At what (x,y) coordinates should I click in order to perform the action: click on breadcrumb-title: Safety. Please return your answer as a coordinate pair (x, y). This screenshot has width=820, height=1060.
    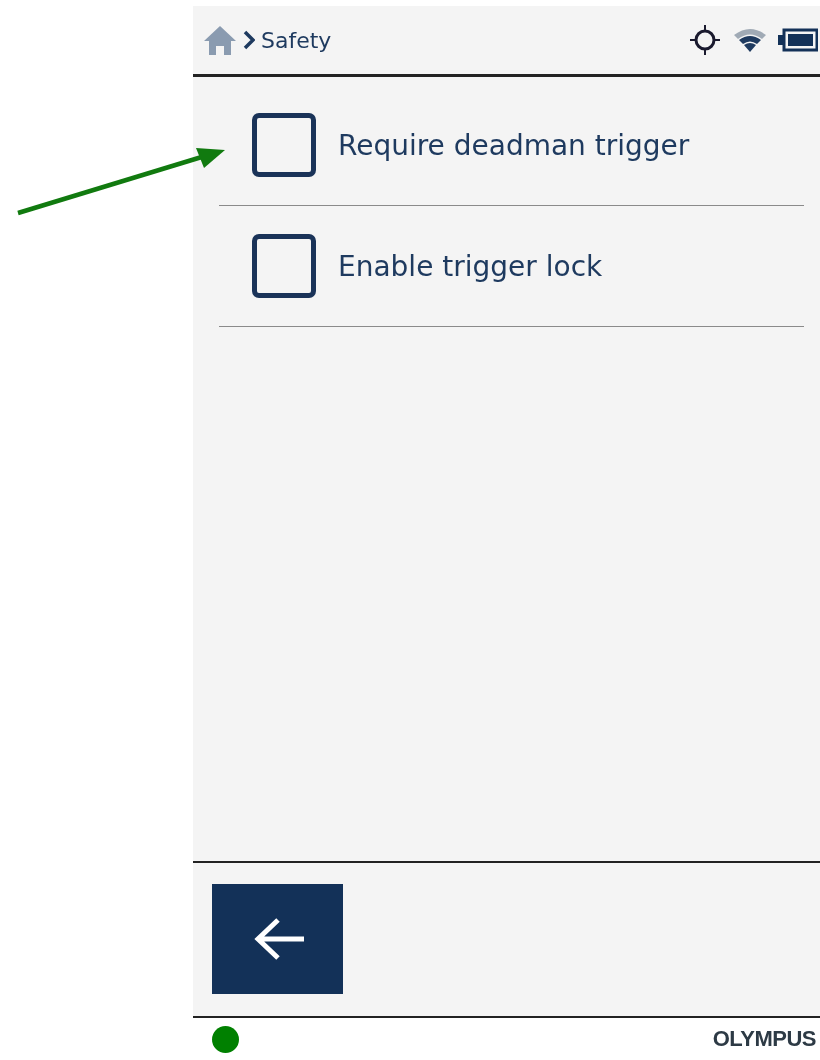
    Looking at the image, I should click on (296, 40).